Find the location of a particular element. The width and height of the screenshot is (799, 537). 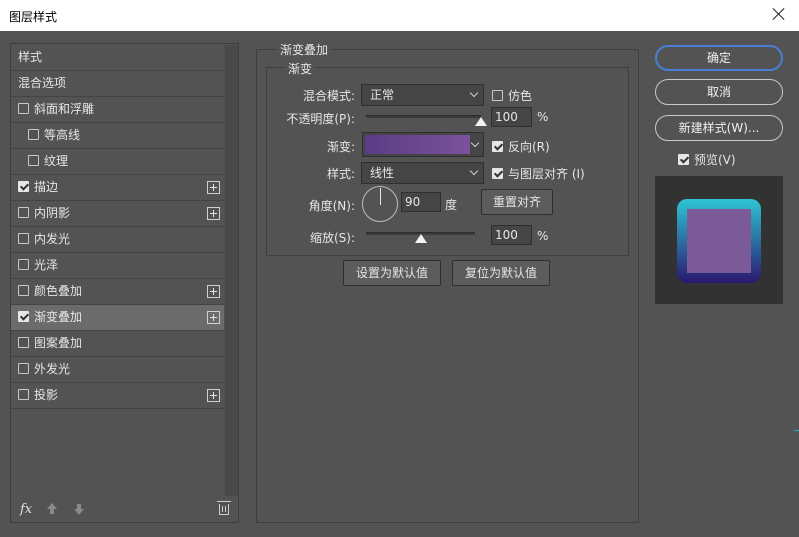

style-list-item: 纹理 is located at coordinates (117, 162).